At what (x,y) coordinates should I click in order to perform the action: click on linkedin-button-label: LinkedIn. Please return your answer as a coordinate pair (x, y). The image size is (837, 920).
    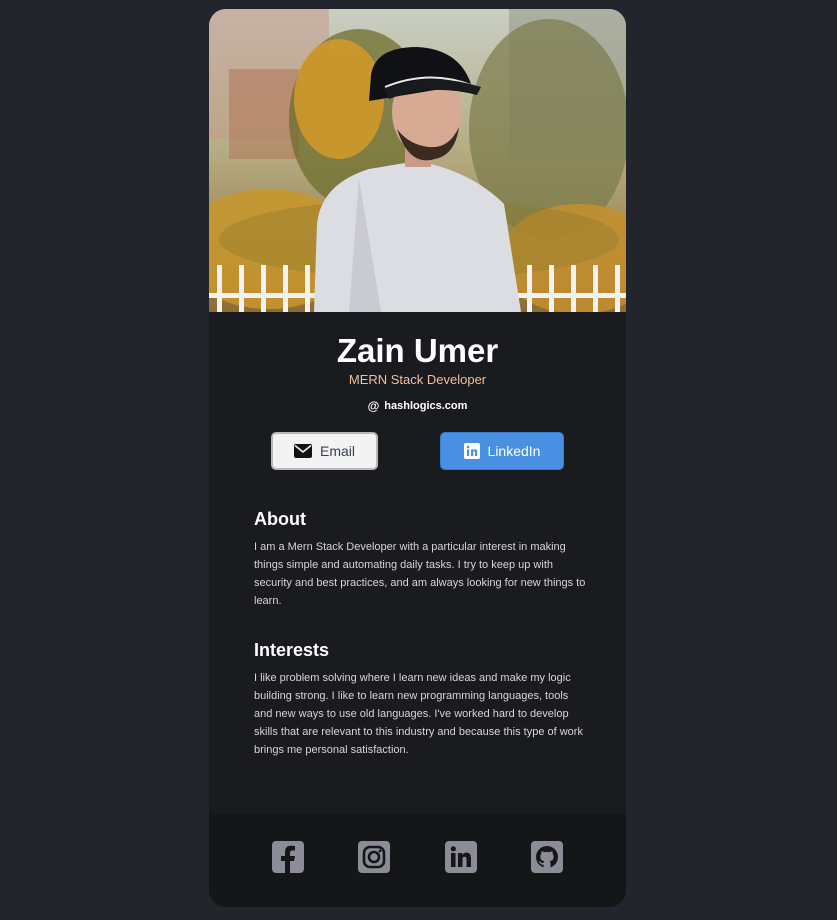
    Looking at the image, I should click on (514, 451).